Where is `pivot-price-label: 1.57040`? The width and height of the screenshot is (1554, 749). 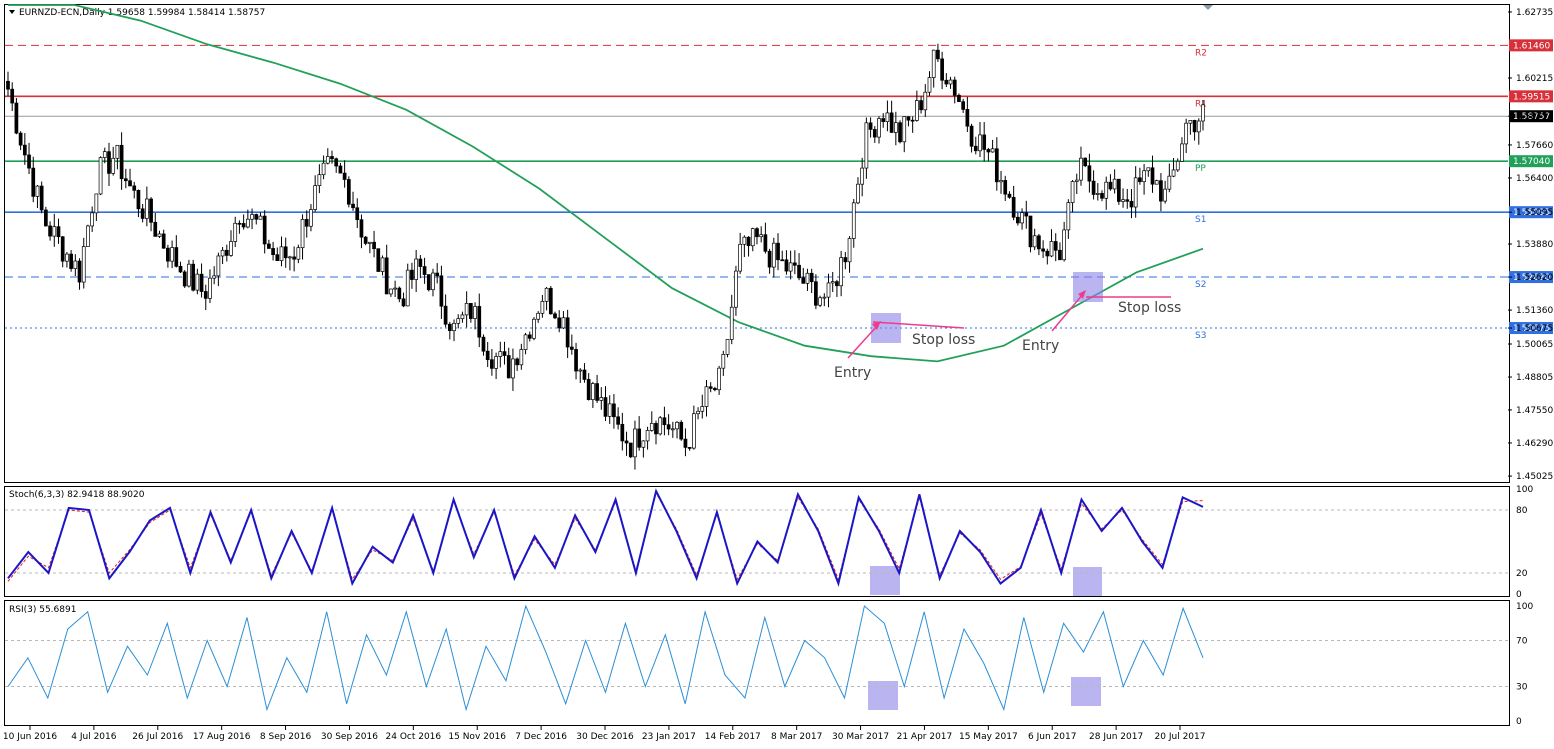
pivot-price-label: 1.57040 is located at coordinates (1531, 162).